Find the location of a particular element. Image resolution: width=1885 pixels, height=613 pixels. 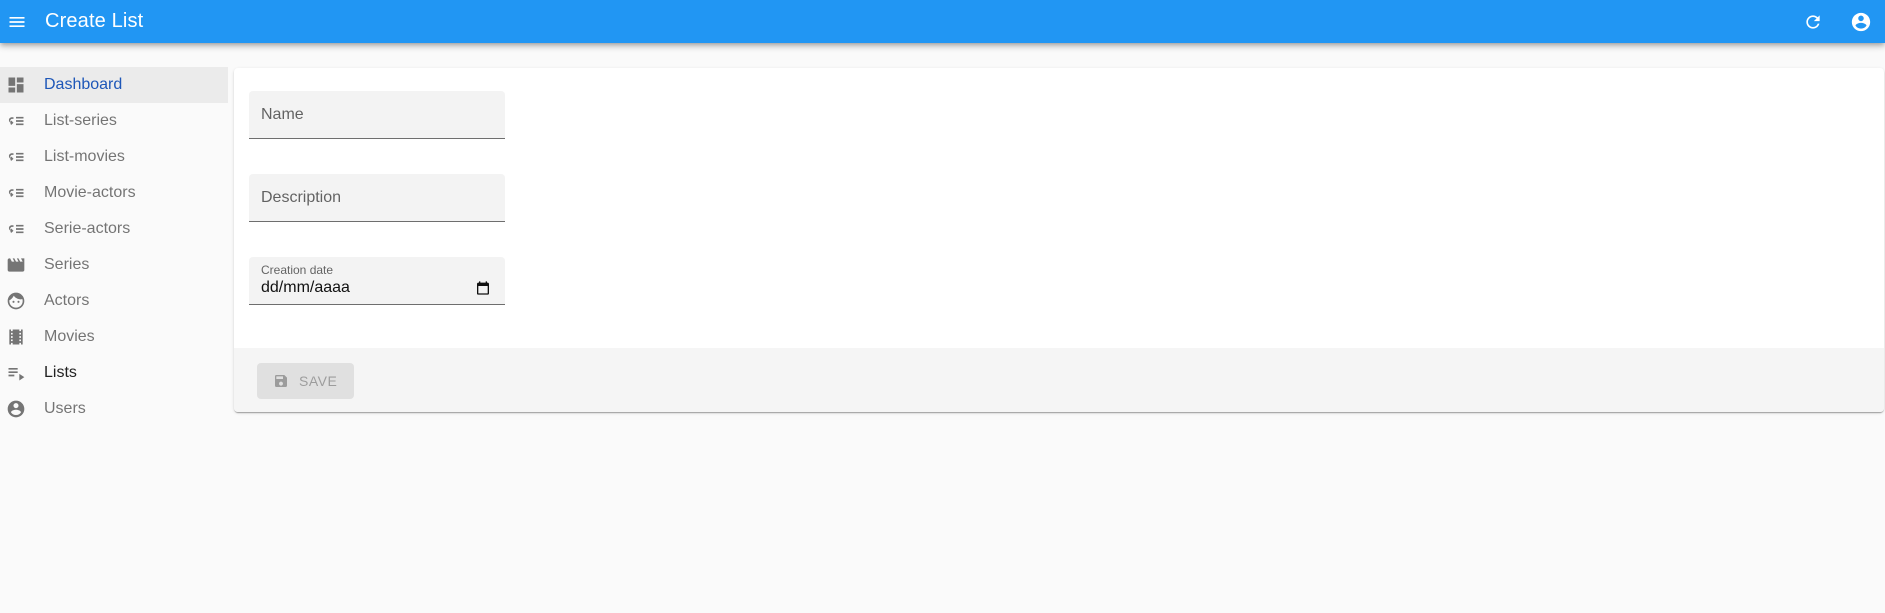

name-field is located at coordinates (377, 115).